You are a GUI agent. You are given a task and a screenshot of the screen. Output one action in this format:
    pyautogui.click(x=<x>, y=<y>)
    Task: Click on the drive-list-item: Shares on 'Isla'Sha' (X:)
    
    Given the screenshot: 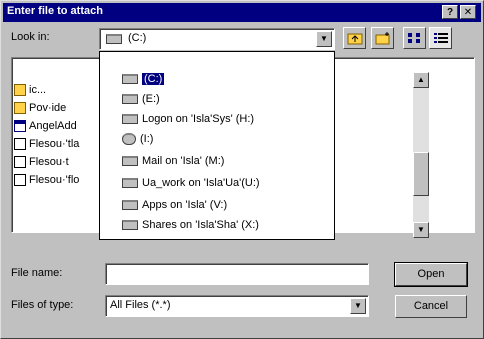 What is the action you would take?
    pyautogui.click(x=190, y=225)
    